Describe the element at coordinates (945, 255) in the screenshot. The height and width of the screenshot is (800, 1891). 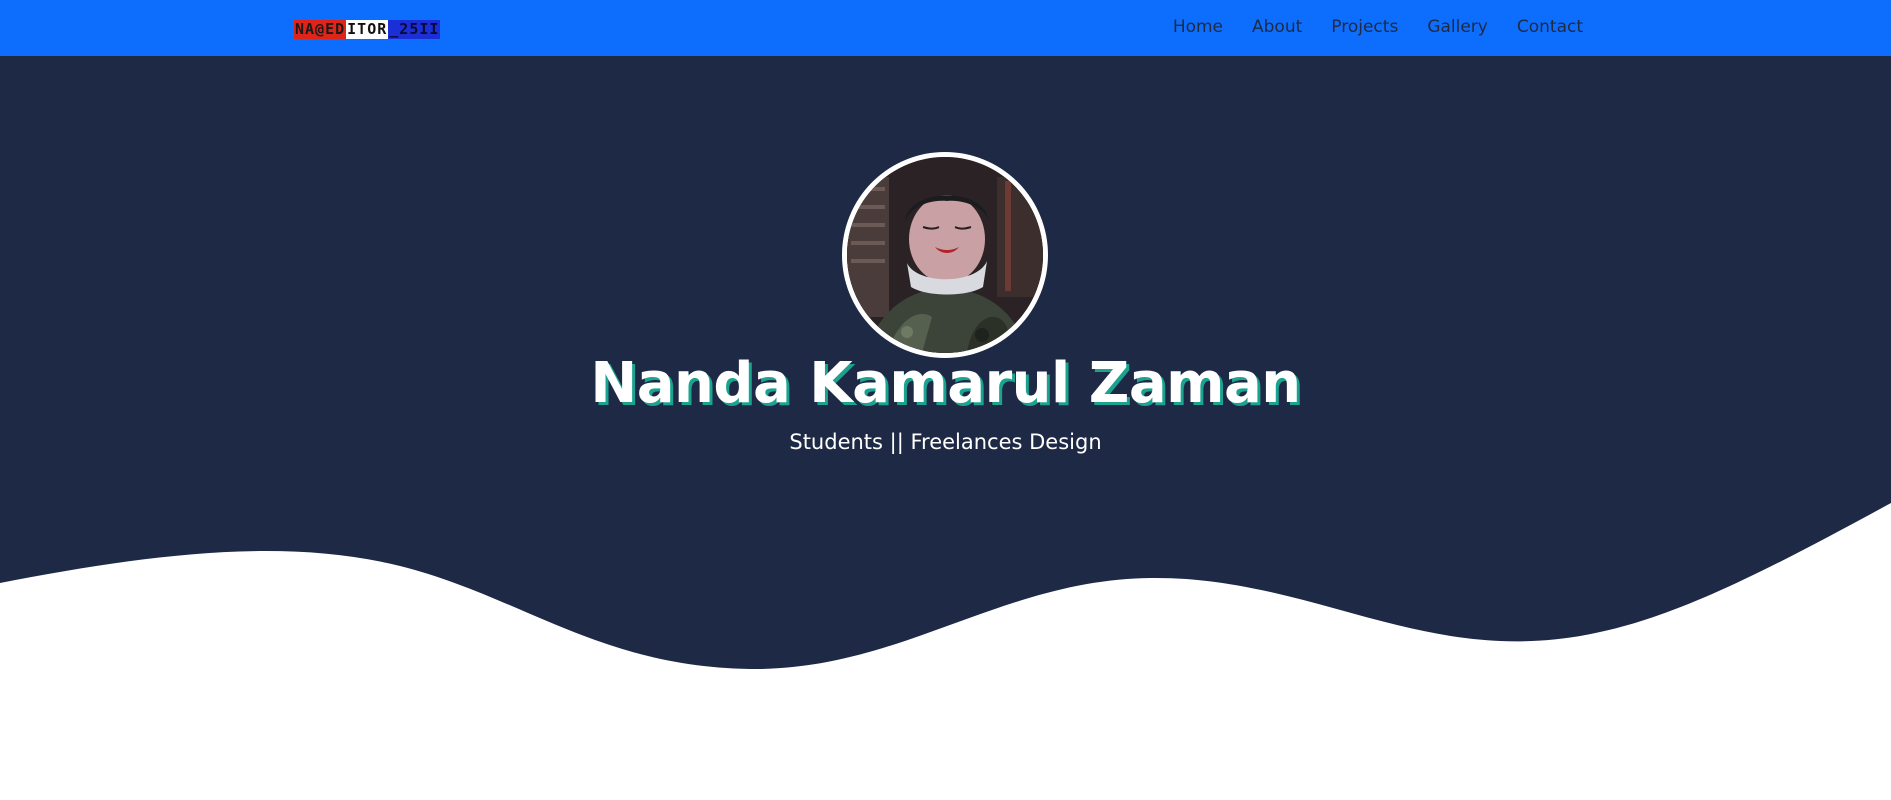
I see `profile-avatar` at that location.